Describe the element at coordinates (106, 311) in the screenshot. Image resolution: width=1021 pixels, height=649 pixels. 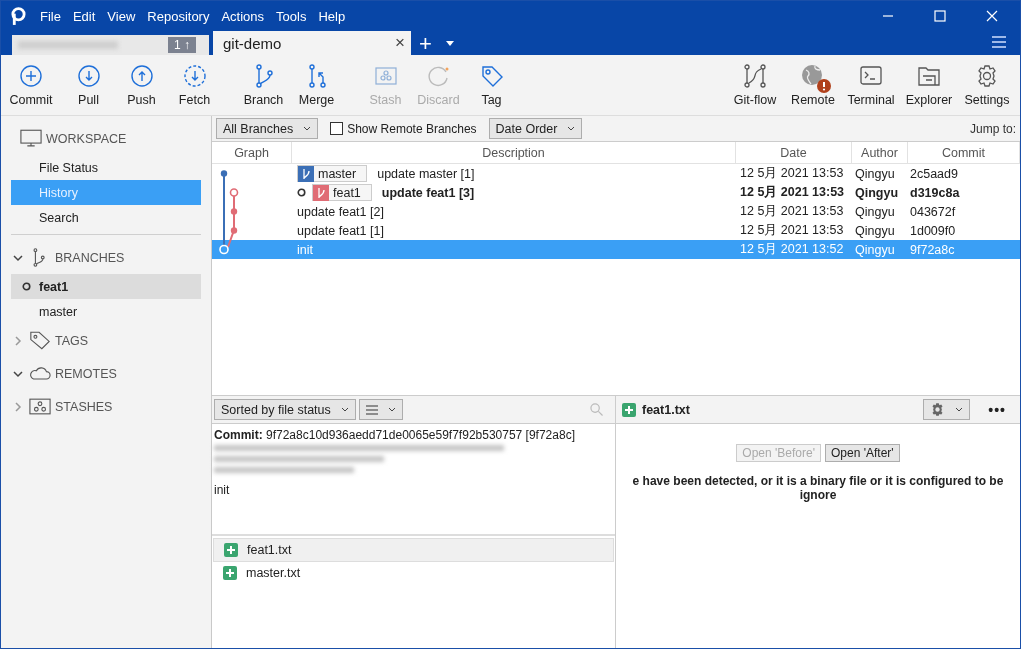
I see `sidebar-item: master` at that location.